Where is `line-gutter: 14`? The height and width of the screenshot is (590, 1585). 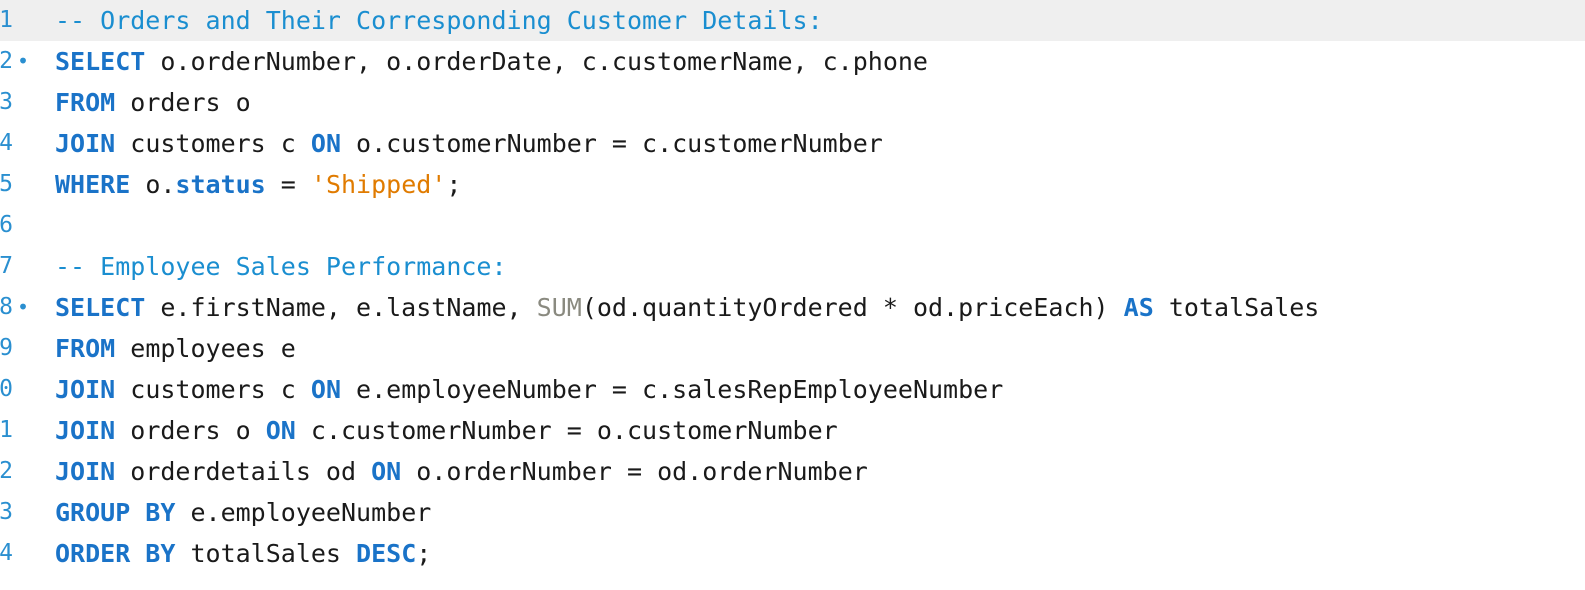
line-gutter: 14 is located at coordinates (20, 553).